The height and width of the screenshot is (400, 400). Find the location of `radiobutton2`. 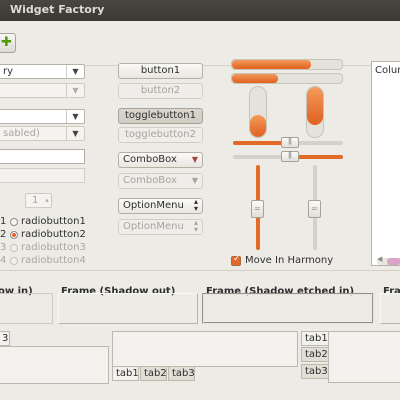

radiobutton2 is located at coordinates (14, 235).